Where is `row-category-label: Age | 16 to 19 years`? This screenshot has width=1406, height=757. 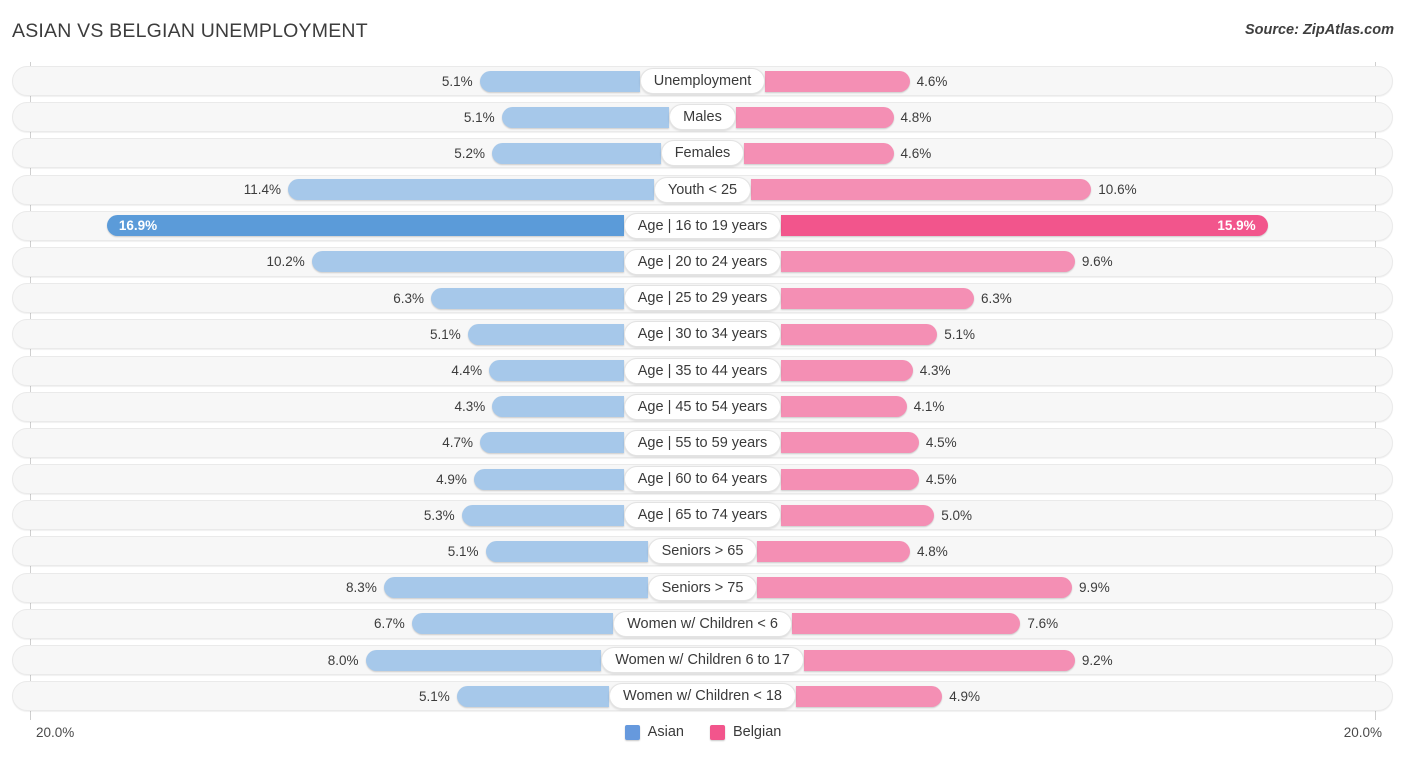 row-category-label: Age | 16 to 19 years is located at coordinates (702, 225).